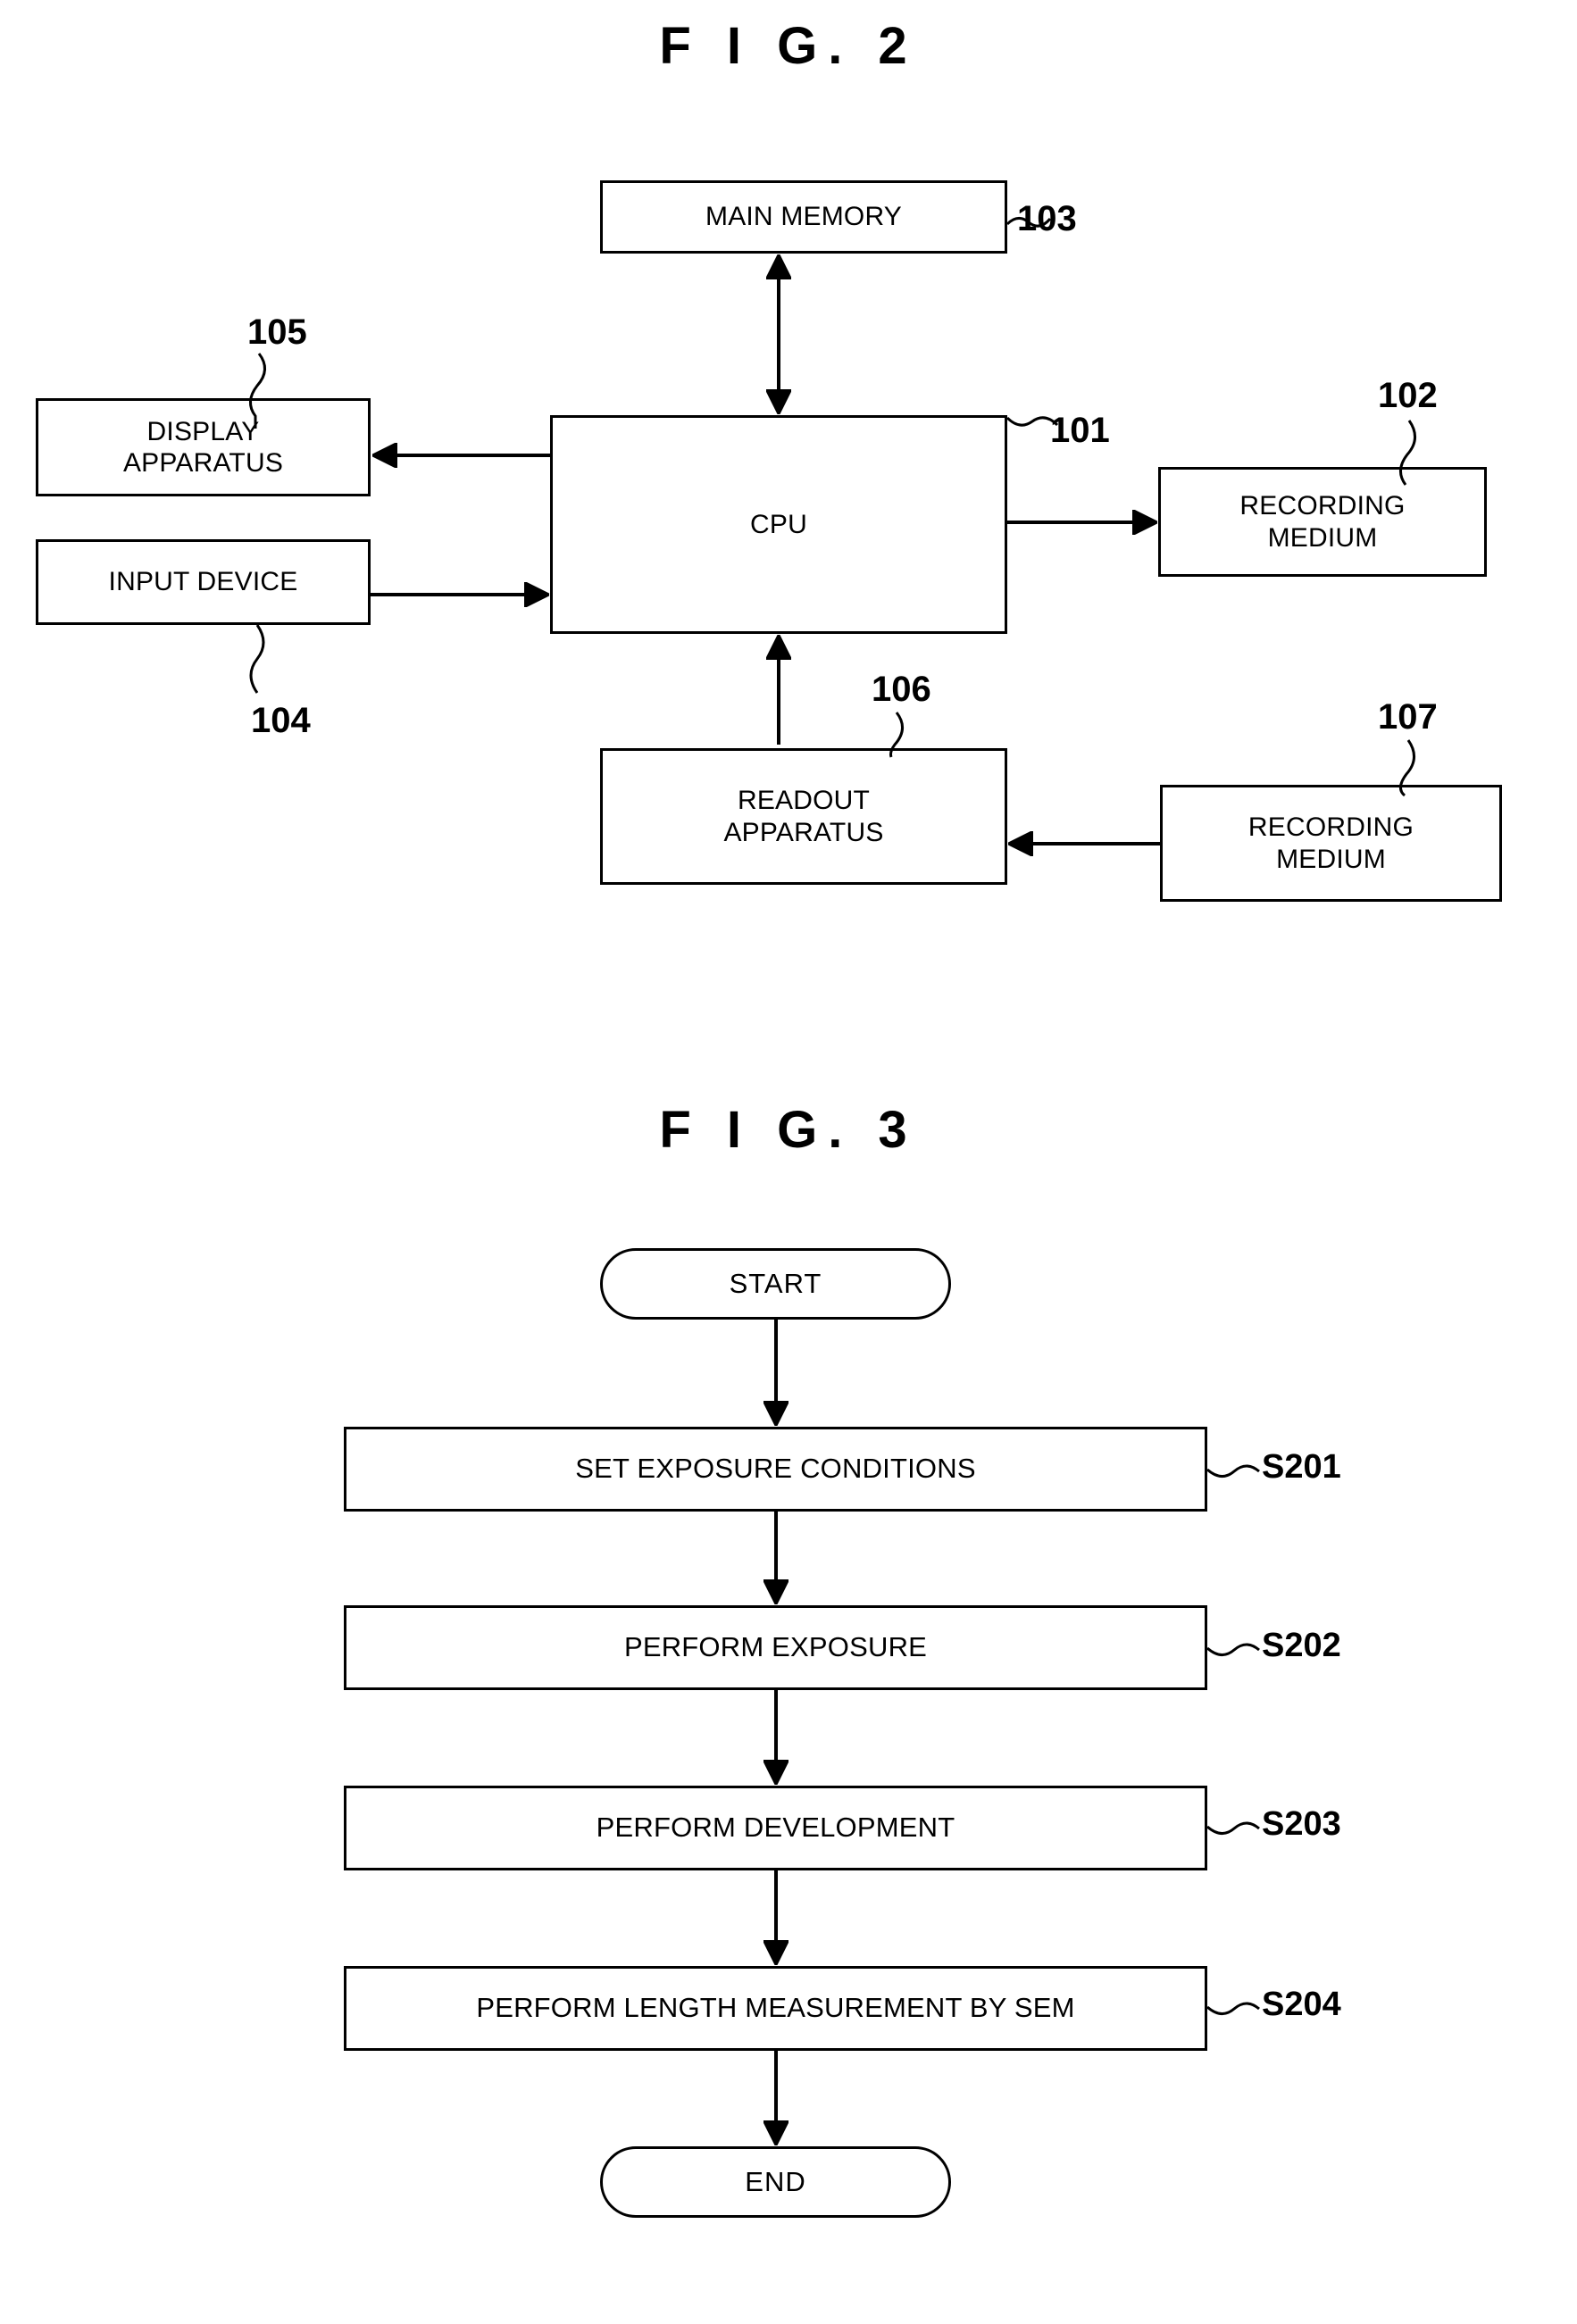 The height and width of the screenshot is (2324, 1577). What do you see at coordinates (1408, 717) in the screenshot?
I see `ref-numeral-107: 107` at bounding box center [1408, 717].